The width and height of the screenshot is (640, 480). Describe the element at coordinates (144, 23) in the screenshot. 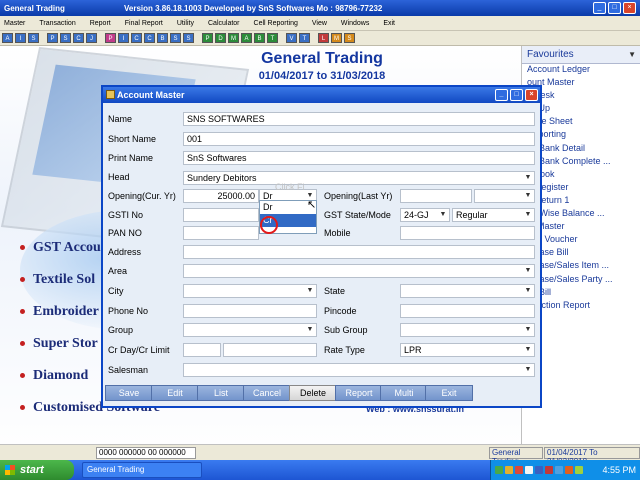

I see `menu-item: Final Report` at that location.